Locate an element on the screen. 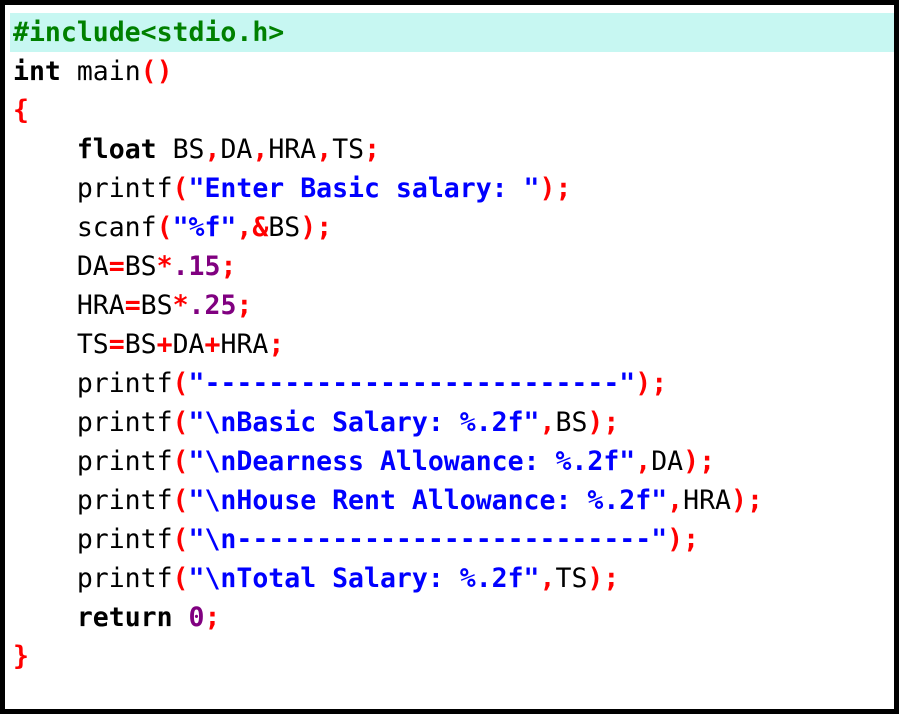 The height and width of the screenshot is (714, 899). code-line: HRA=BS*.25; is located at coordinates (452, 305).